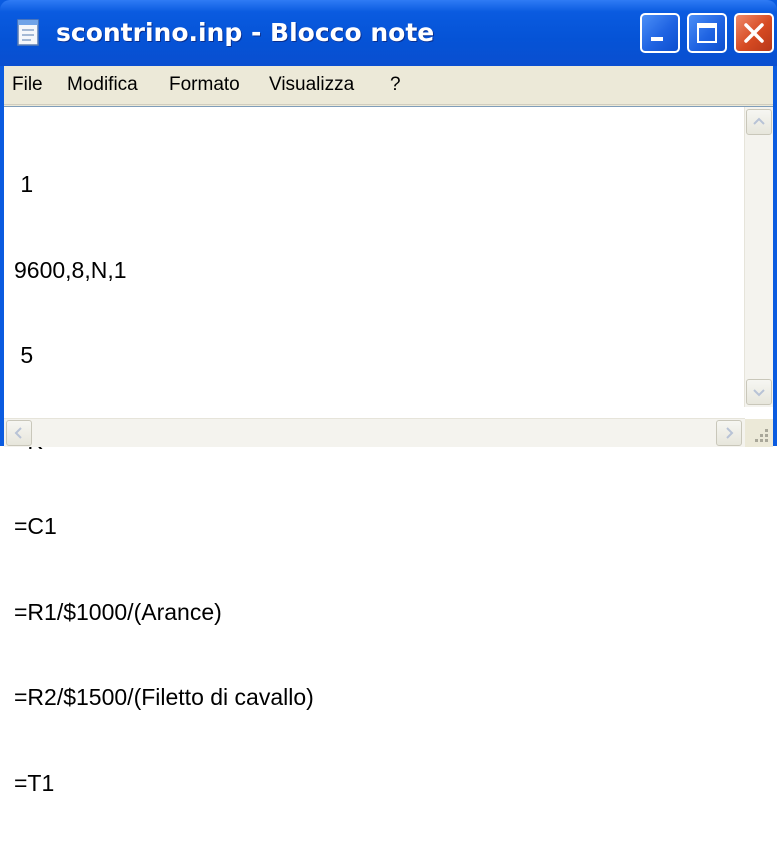  I want to click on menu-help: ?, so click(395, 85).